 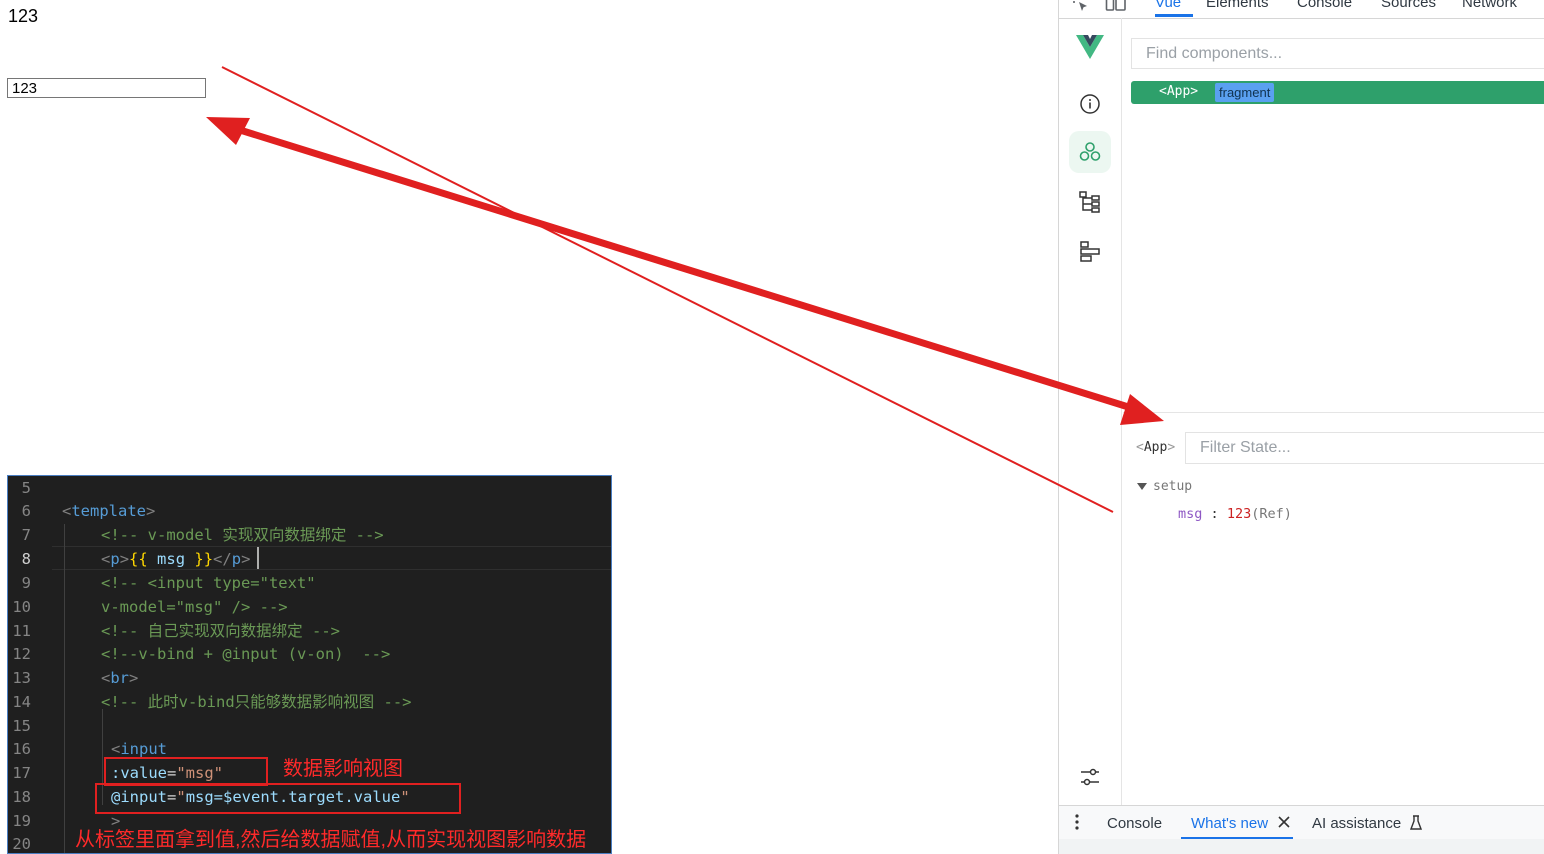 I want to click on filter-state-input, so click(x=1365, y=448).